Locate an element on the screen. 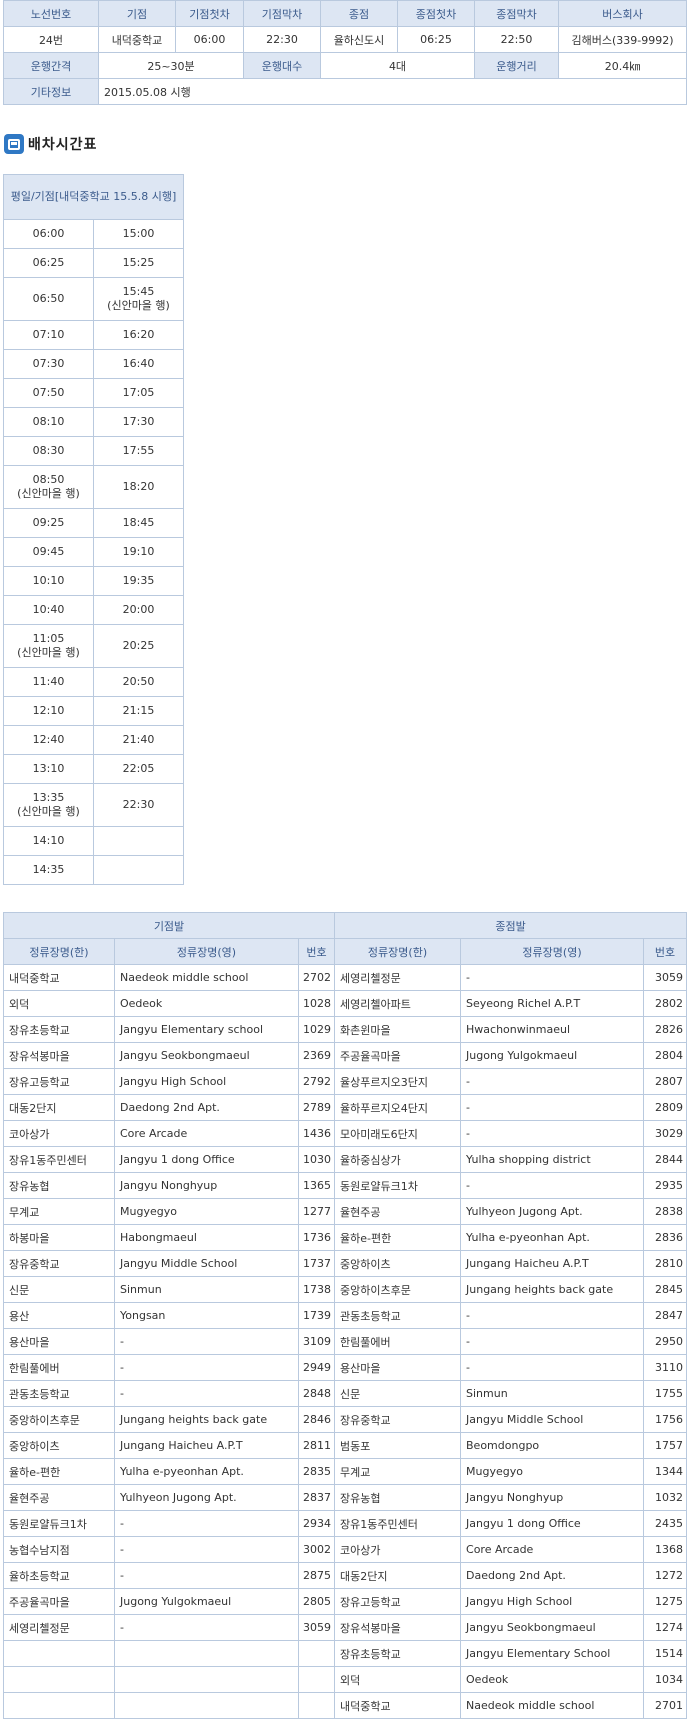  origin-stop-name-ko: 대동2단지 is located at coordinates (59, 1107).